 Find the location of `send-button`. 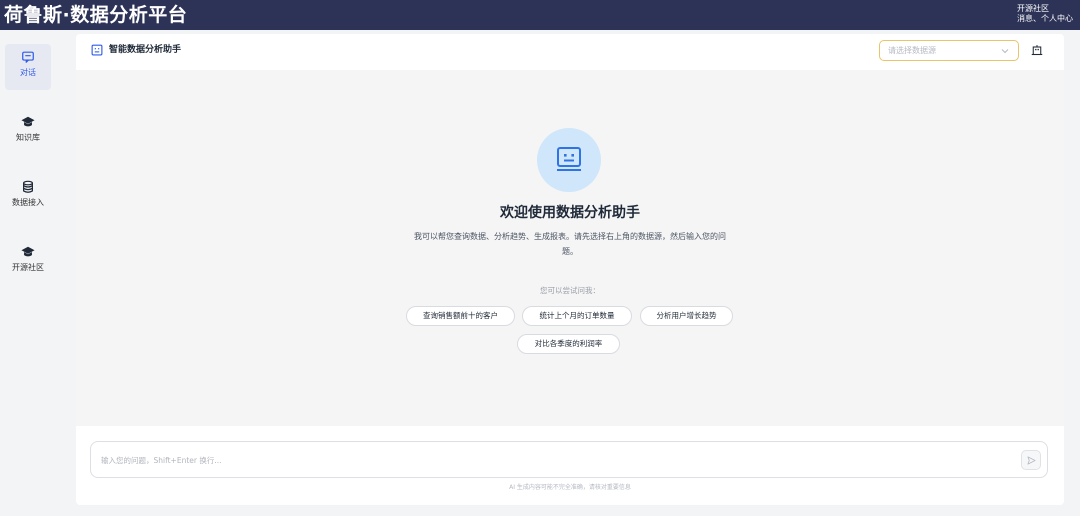

send-button is located at coordinates (1031, 460).